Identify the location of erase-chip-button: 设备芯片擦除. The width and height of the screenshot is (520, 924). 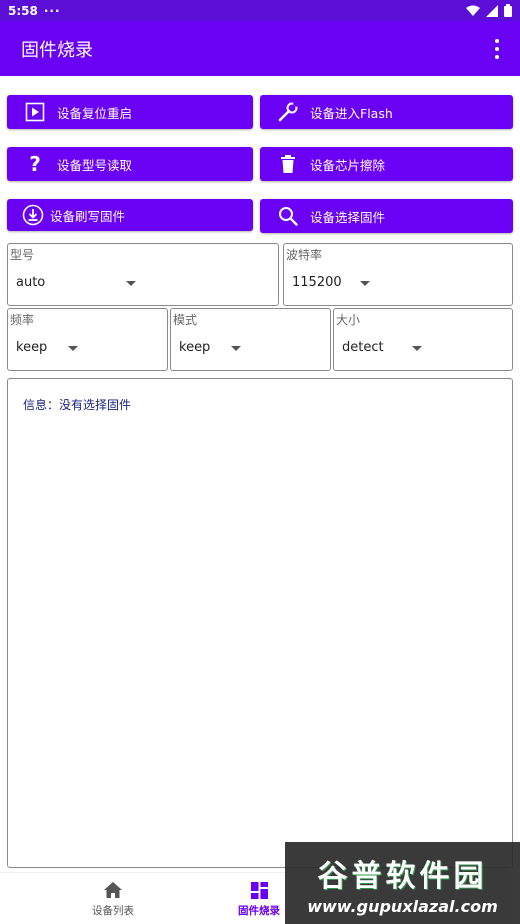
(386, 164).